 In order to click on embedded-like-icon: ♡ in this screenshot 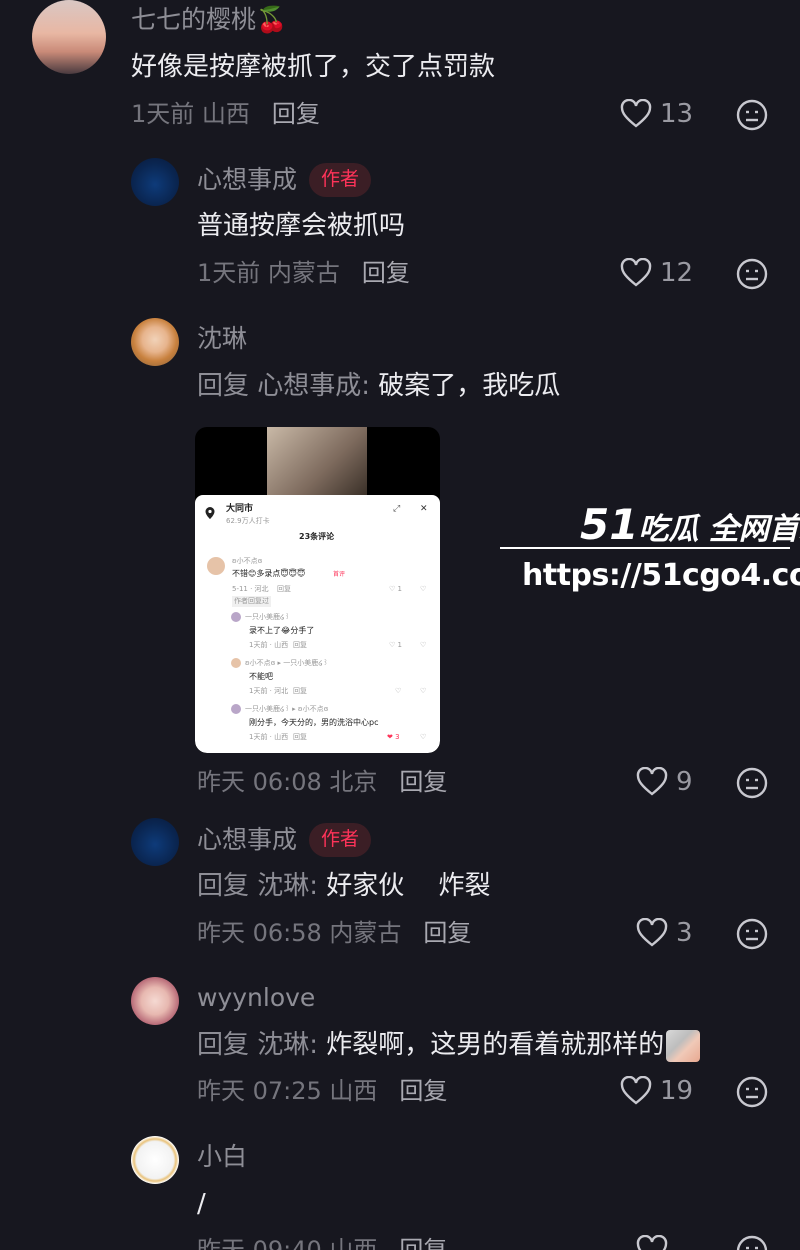, I will do `click(398, 691)`.